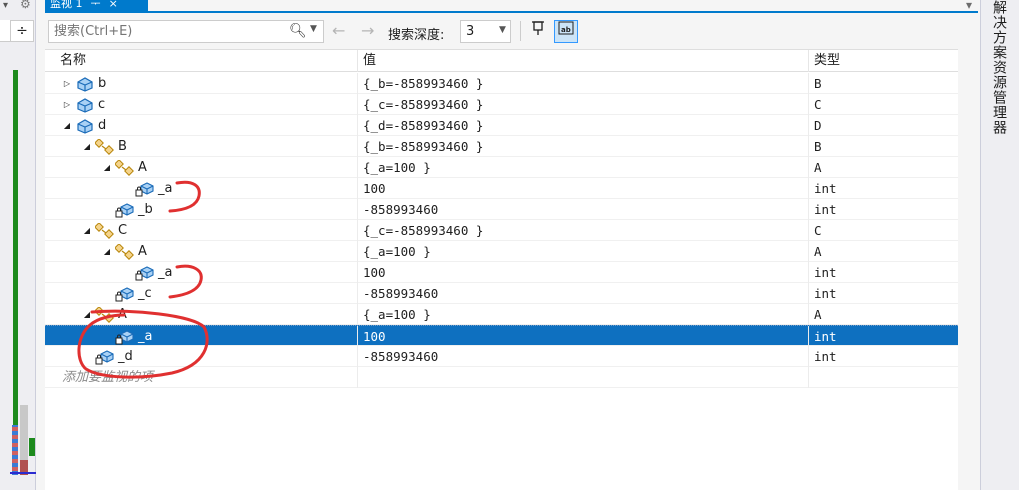 The width and height of the screenshot is (1019, 490). Describe the element at coordinates (107, 377) in the screenshot. I see `add-watch-placeholder: 添加要监视的项` at that location.